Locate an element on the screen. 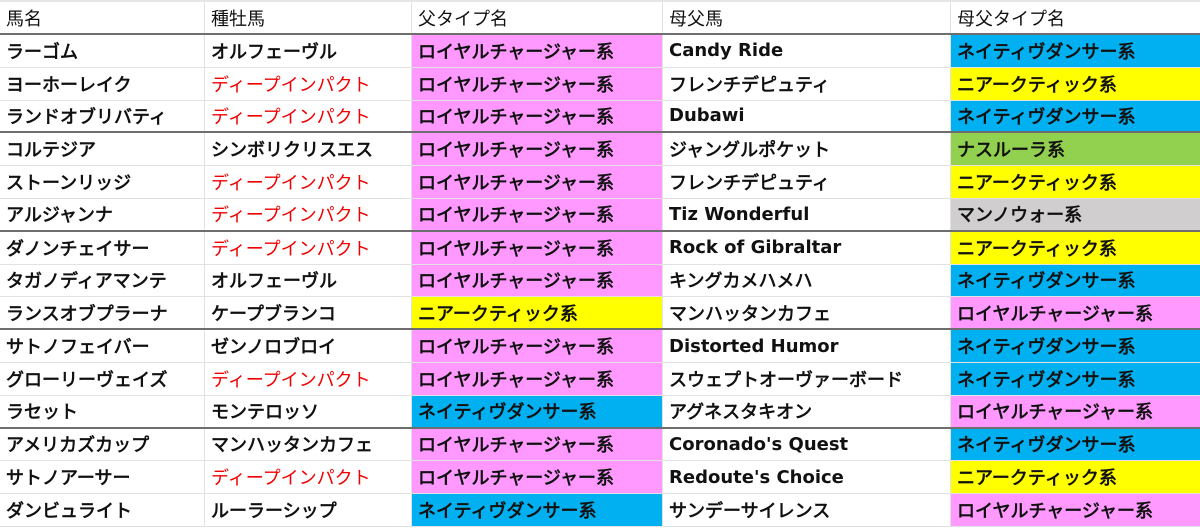  sire-cell: マンハッタンカフェ is located at coordinates (308, 444).